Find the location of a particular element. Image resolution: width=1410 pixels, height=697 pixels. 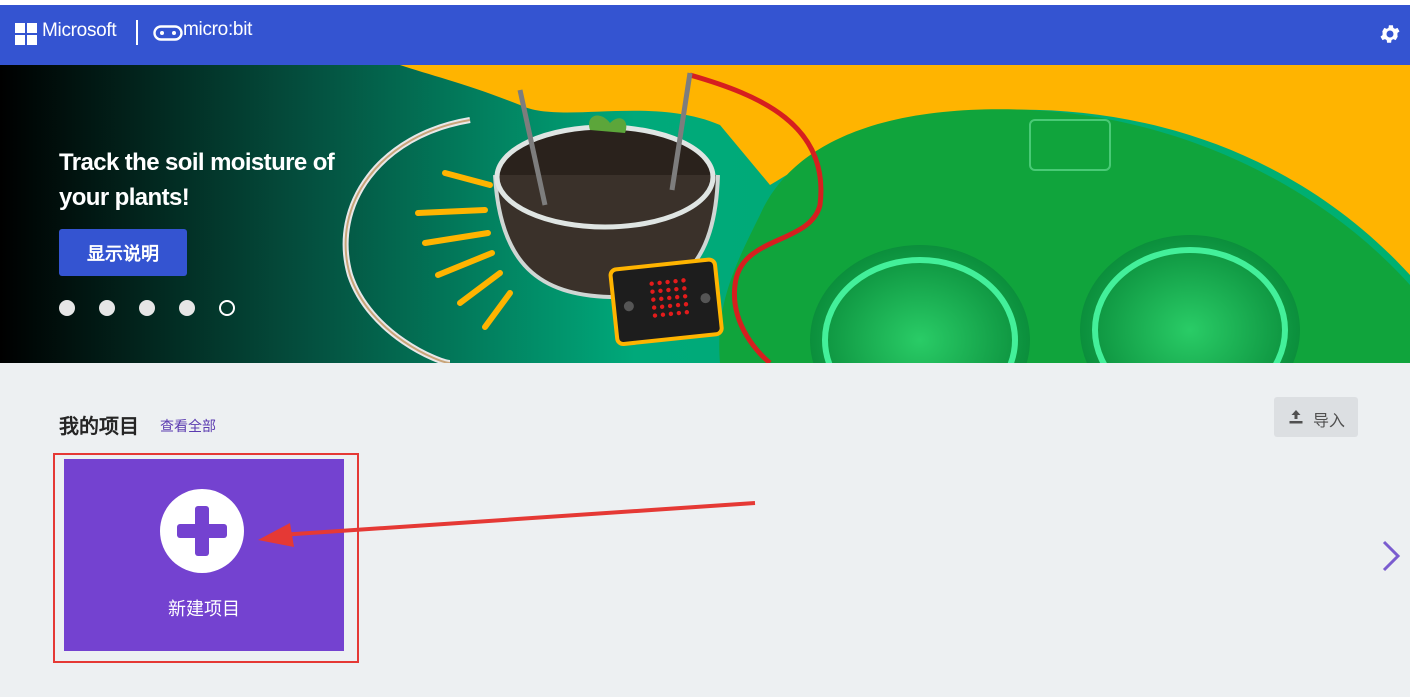

new-project-label: 新建项目 is located at coordinates (204, 609).